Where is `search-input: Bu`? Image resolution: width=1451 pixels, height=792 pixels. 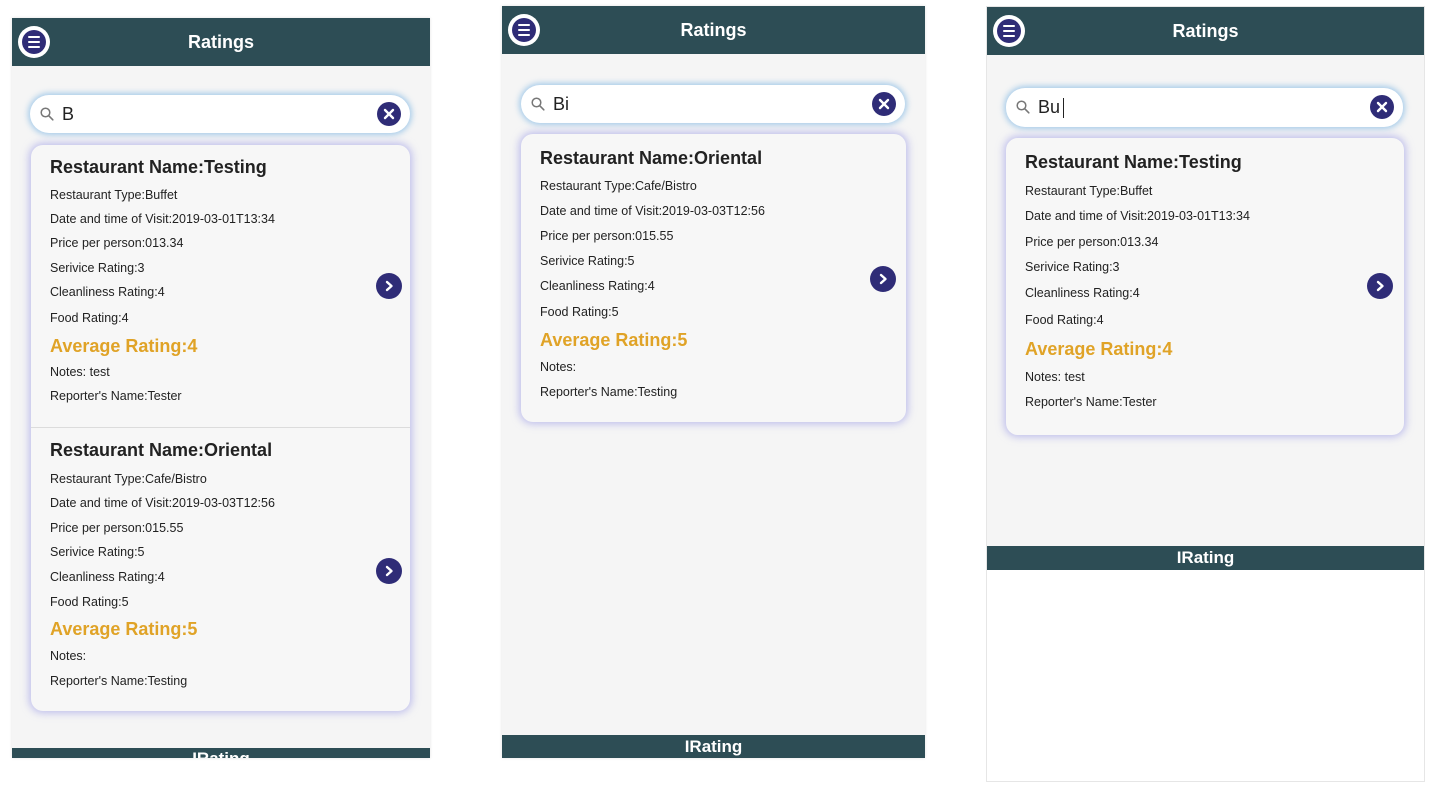
search-input: Bu is located at coordinates (1204, 107).